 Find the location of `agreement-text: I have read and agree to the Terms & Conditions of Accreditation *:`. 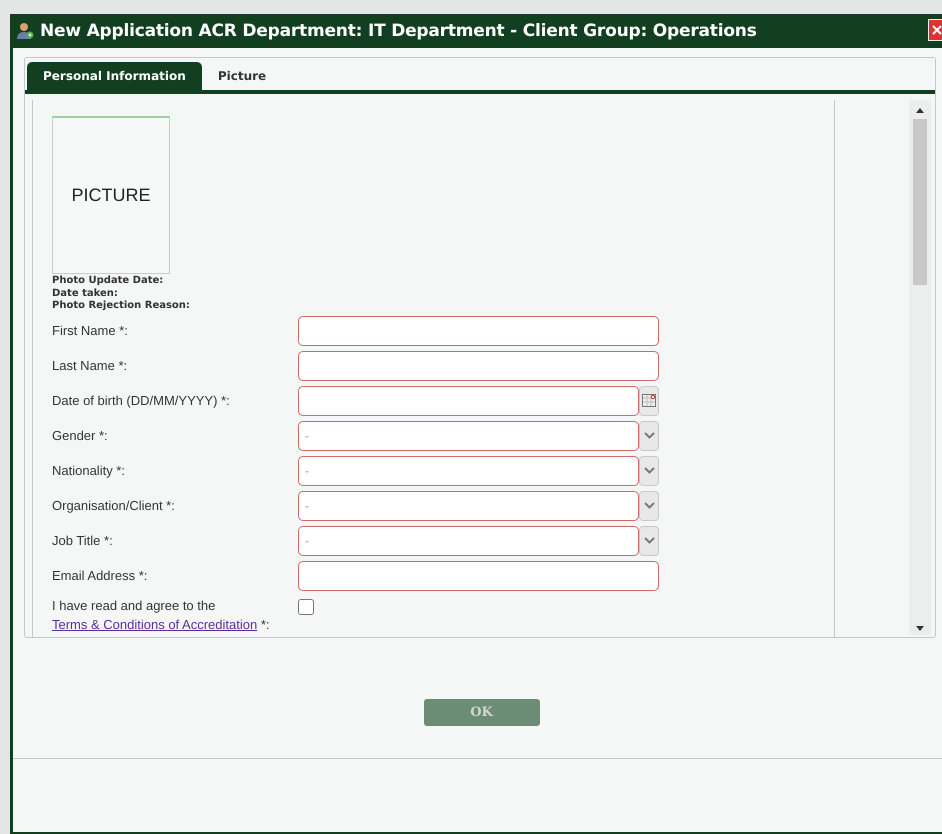

agreement-text: I have read and agree to the Terms & Conditions of Accreditation *: is located at coordinates (161, 615).